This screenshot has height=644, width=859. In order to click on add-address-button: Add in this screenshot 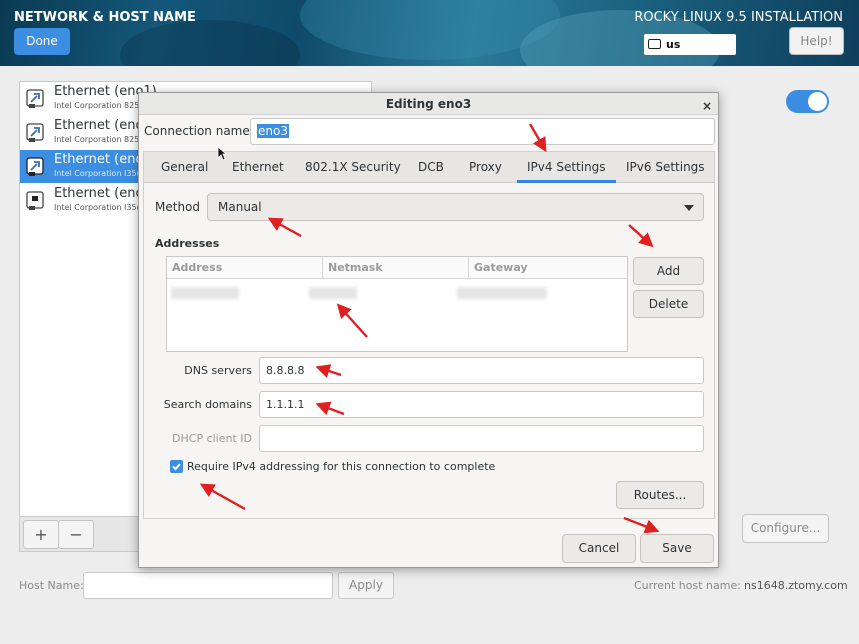, I will do `click(668, 271)`.